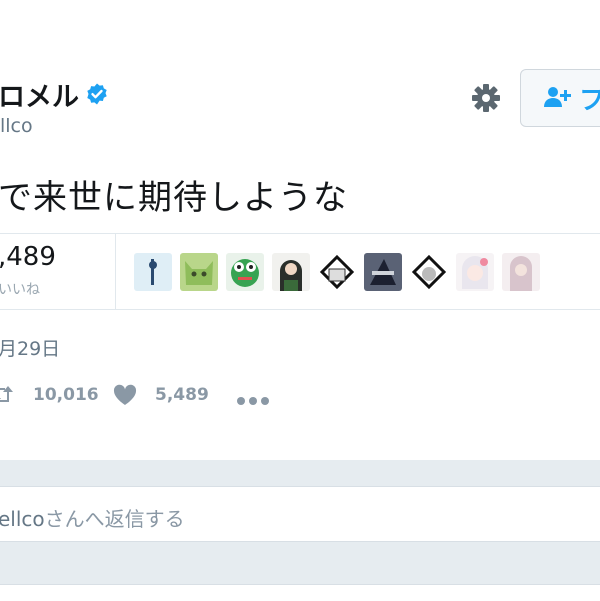 This screenshot has width=600, height=601. What do you see at coordinates (97, 94) in the screenshot?
I see `verified-badge-icon` at bounding box center [97, 94].